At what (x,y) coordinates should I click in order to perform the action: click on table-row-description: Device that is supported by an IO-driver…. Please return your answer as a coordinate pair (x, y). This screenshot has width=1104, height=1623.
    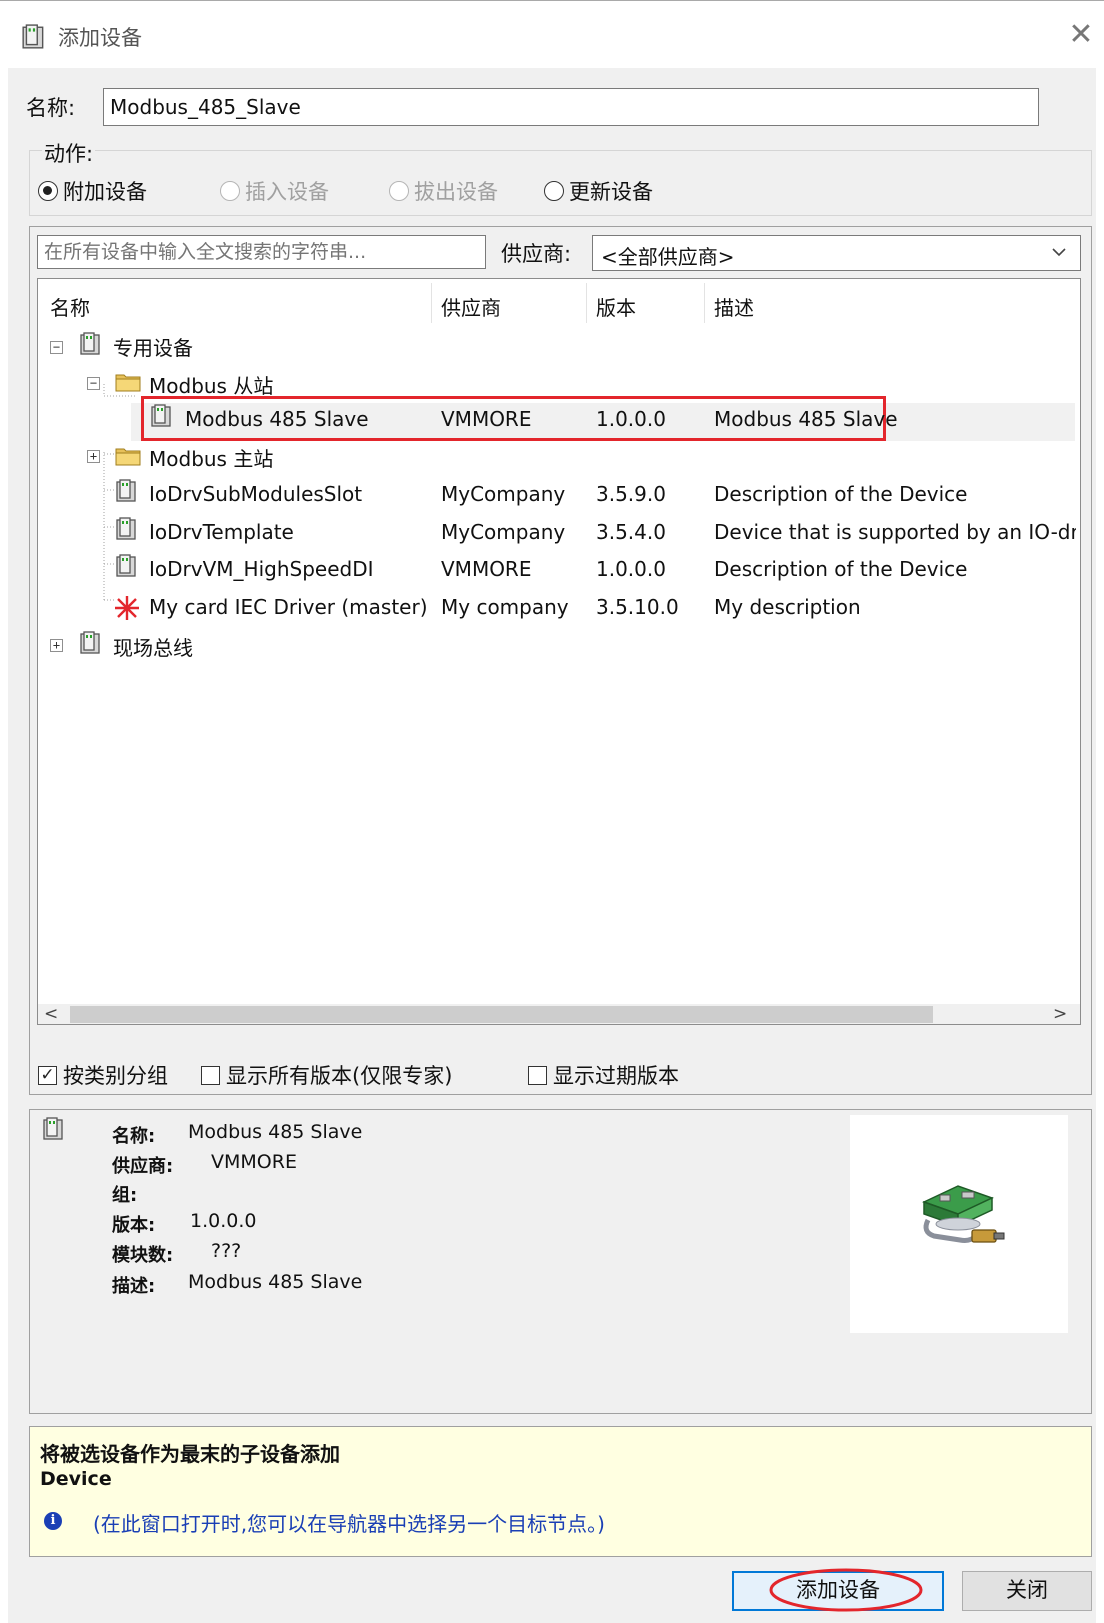
    Looking at the image, I should click on (895, 532).